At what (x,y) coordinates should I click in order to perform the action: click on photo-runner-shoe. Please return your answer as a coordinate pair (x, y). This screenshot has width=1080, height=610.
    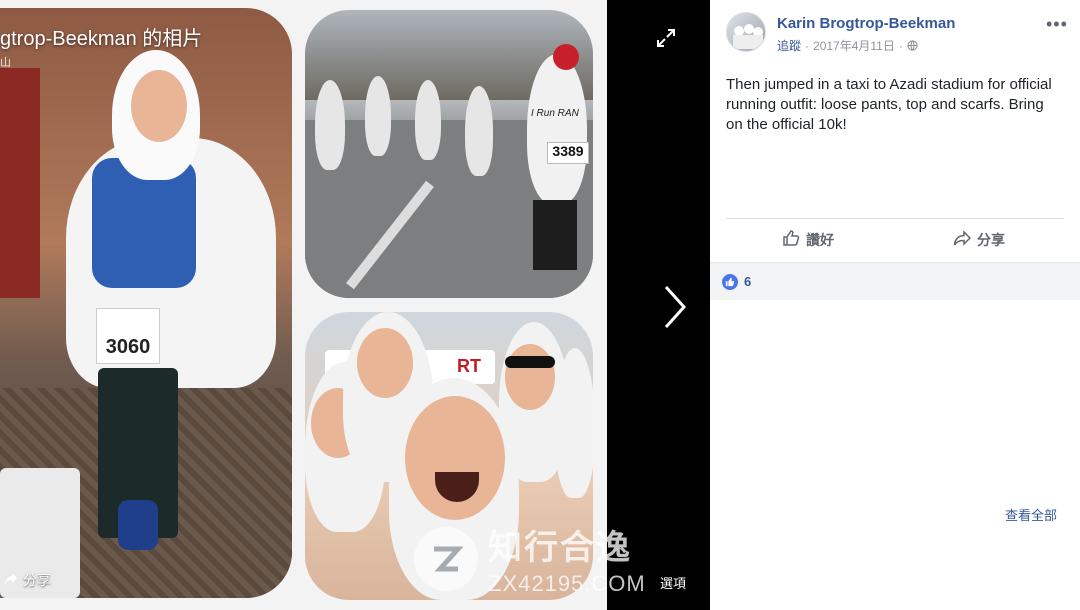
    Looking at the image, I should click on (138, 525).